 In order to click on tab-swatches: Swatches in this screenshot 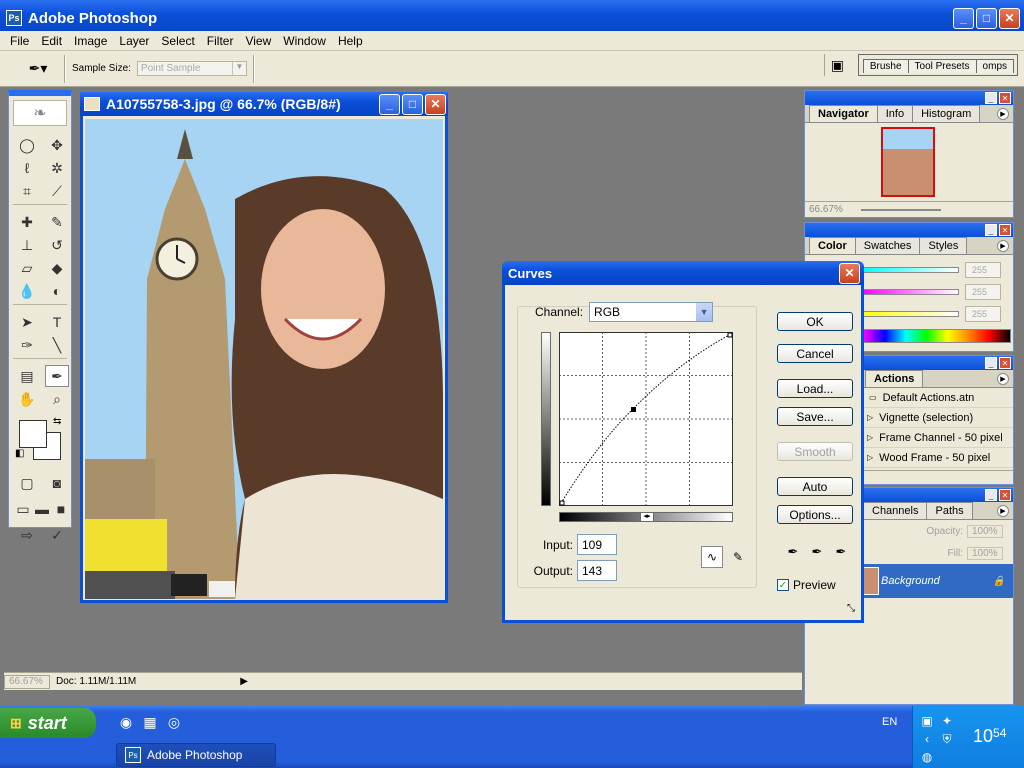, I will do `click(887, 245)`.